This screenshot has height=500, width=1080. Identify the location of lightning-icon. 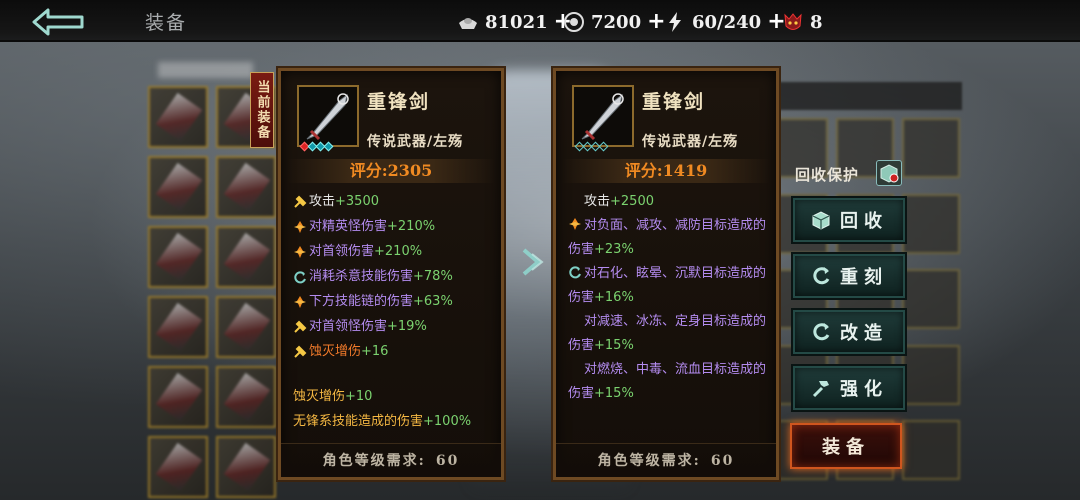
(675, 22).